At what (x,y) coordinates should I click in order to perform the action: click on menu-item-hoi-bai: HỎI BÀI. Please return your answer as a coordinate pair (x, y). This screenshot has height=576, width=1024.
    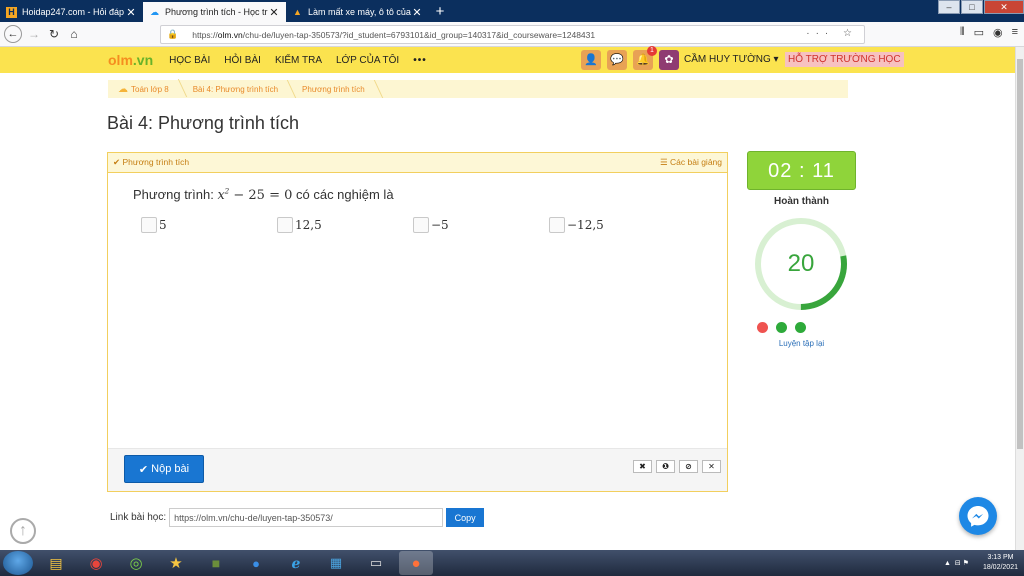
    Looking at the image, I should click on (242, 60).